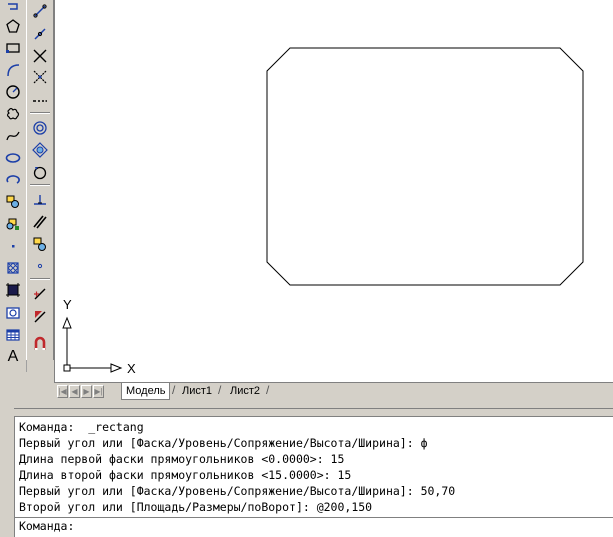 The height and width of the screenshot is (537, 613). I want to click on command-window-gutter, so click(7, 472).